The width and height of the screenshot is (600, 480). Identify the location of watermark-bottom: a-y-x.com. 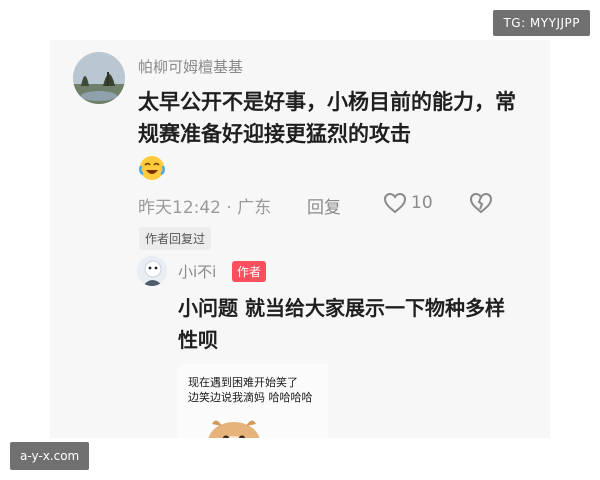
(50, 456).